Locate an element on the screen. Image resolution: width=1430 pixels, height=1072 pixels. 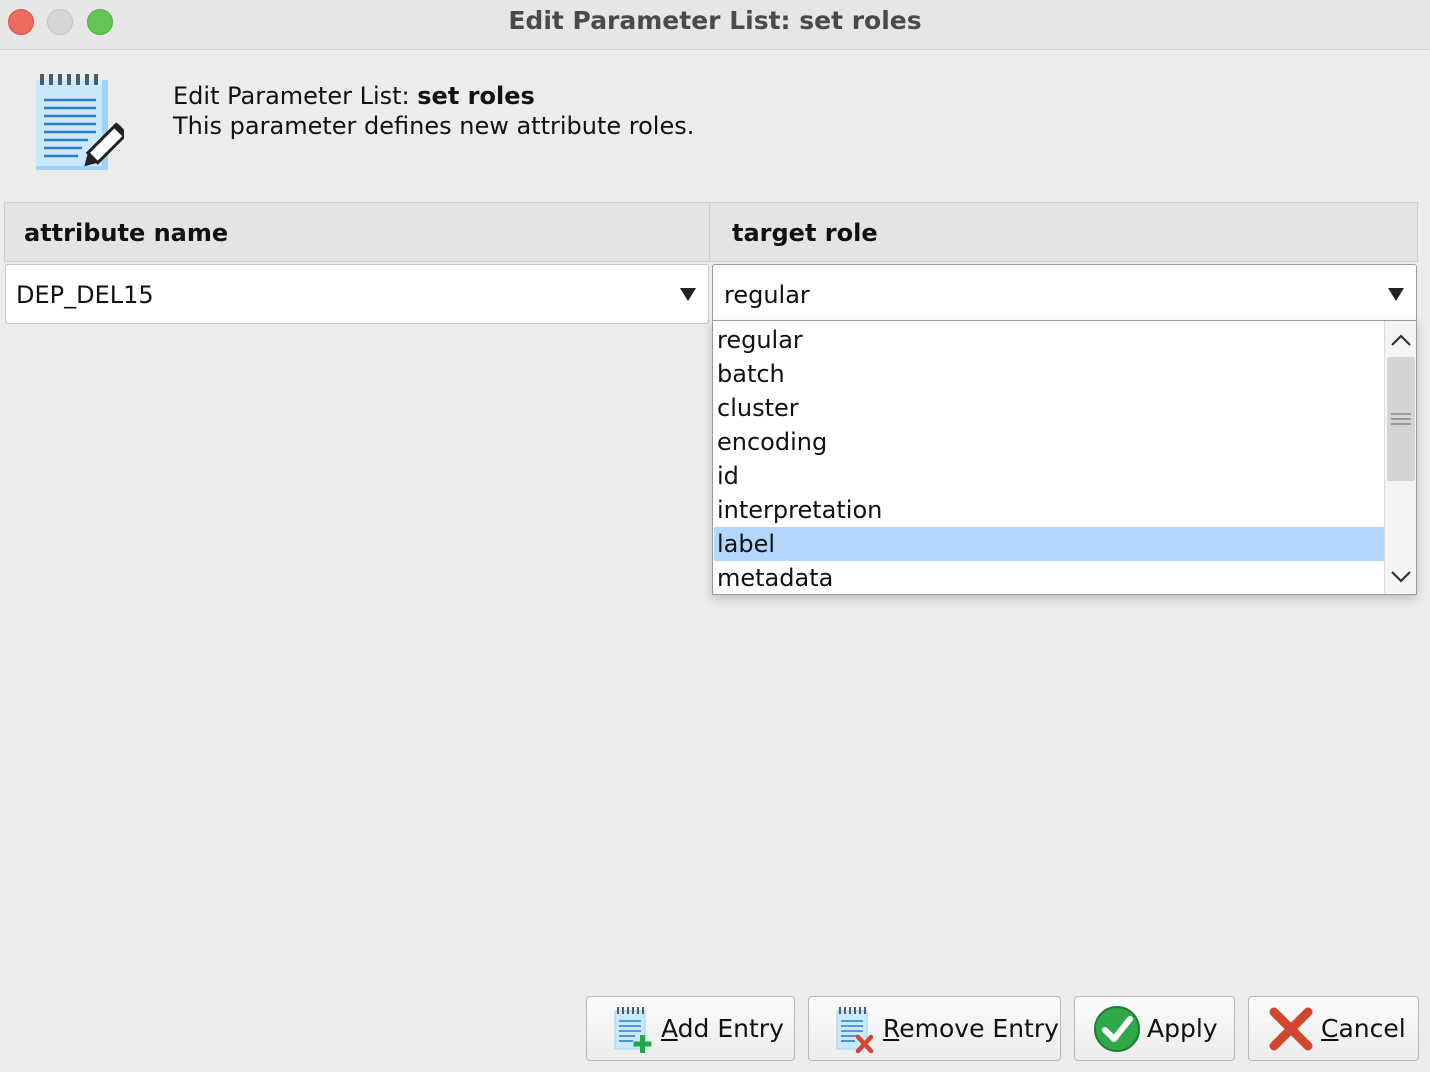
column-header-target-role: target role is located at coordinates (1064, 232).